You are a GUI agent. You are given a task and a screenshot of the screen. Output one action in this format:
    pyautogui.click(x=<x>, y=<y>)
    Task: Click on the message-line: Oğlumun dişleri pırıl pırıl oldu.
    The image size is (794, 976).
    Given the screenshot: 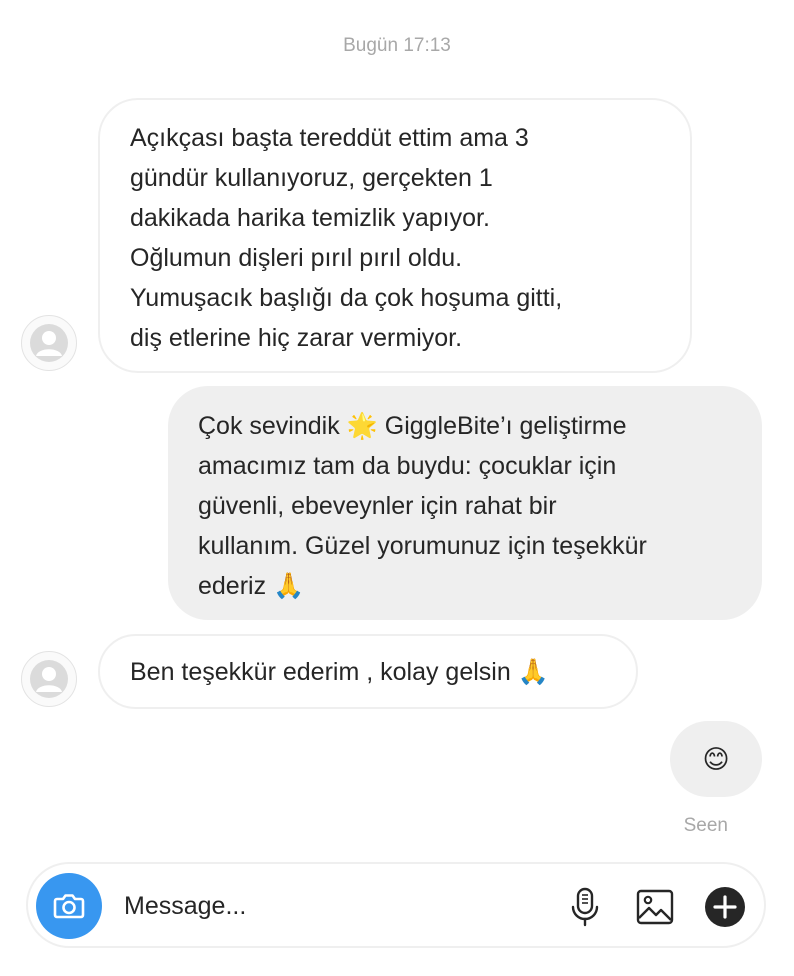 What is the action you would take?
    pyautogui.click(x=296, y=258)
    